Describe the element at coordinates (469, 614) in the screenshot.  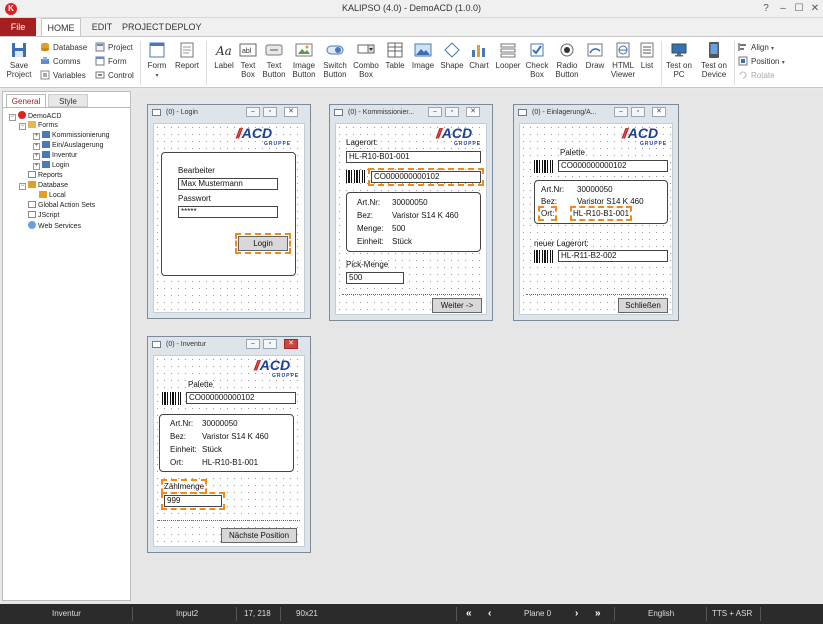
I see `first-page-icon: «` at that location.